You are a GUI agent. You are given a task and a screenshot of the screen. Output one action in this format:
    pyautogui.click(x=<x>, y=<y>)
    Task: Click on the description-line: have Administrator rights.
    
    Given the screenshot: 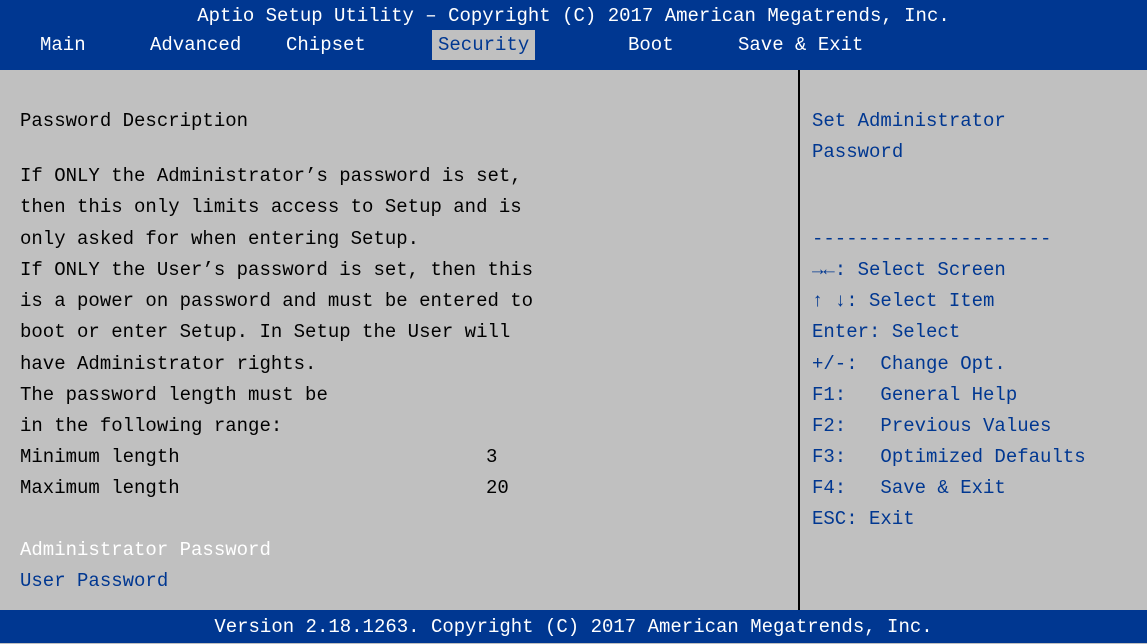 What is the action you would take?
    pyautogui.click(x=168, y=364)
    